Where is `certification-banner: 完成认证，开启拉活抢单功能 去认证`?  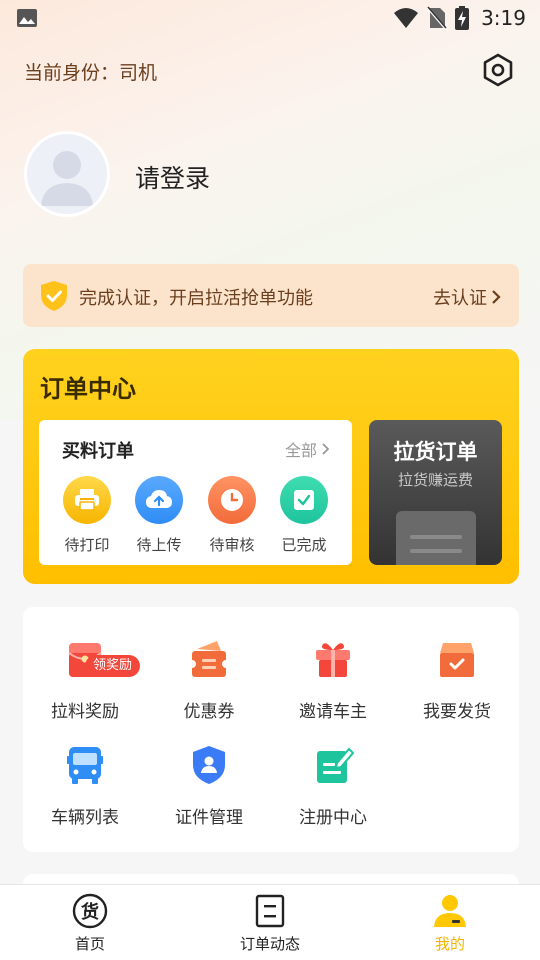 certification-banner: 完成认证，开启拉活抢单功能 去认证 is located at coordinates (271, 295).